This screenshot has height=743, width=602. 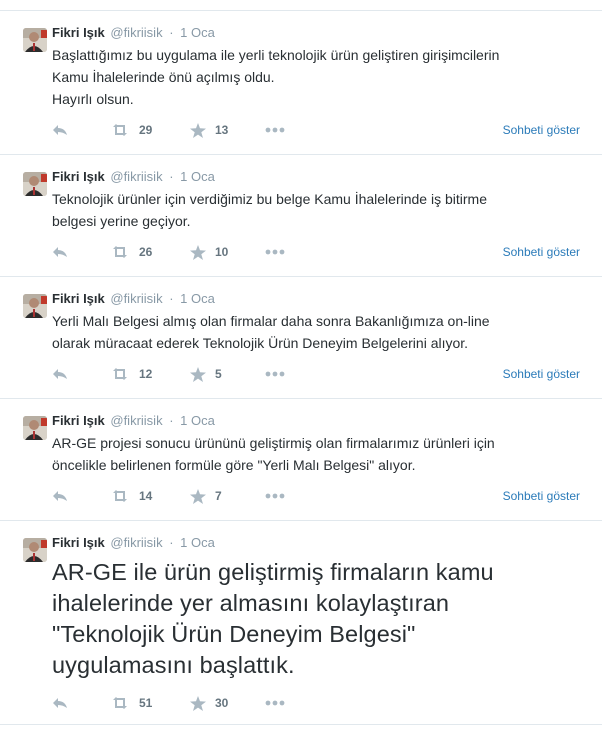 I want to click on favorite-count: 5, so click(x=218, y=374).